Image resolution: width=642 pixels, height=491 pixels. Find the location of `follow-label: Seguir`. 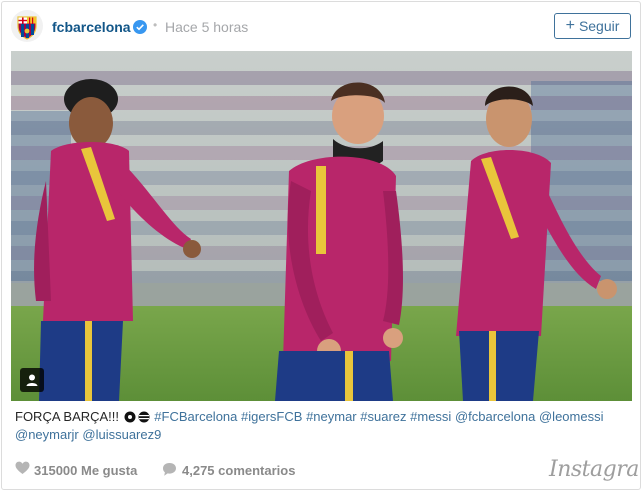

follow-label: Seguir is located at coordinates (599, 26).